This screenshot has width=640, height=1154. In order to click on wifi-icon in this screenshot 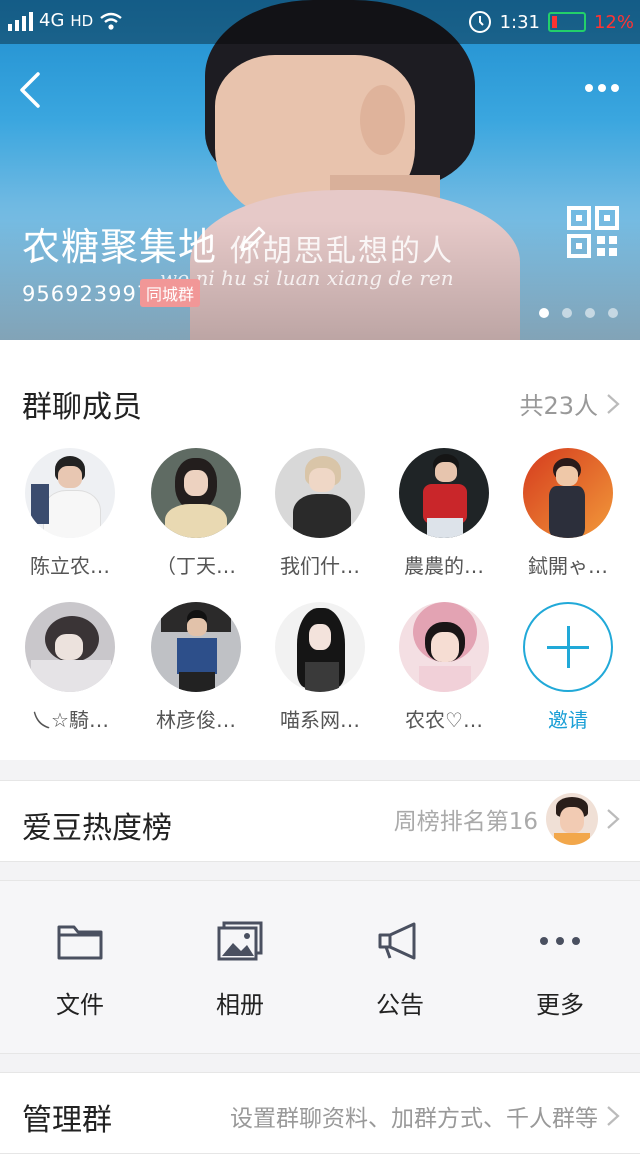, I will do `click(111, 21)`.